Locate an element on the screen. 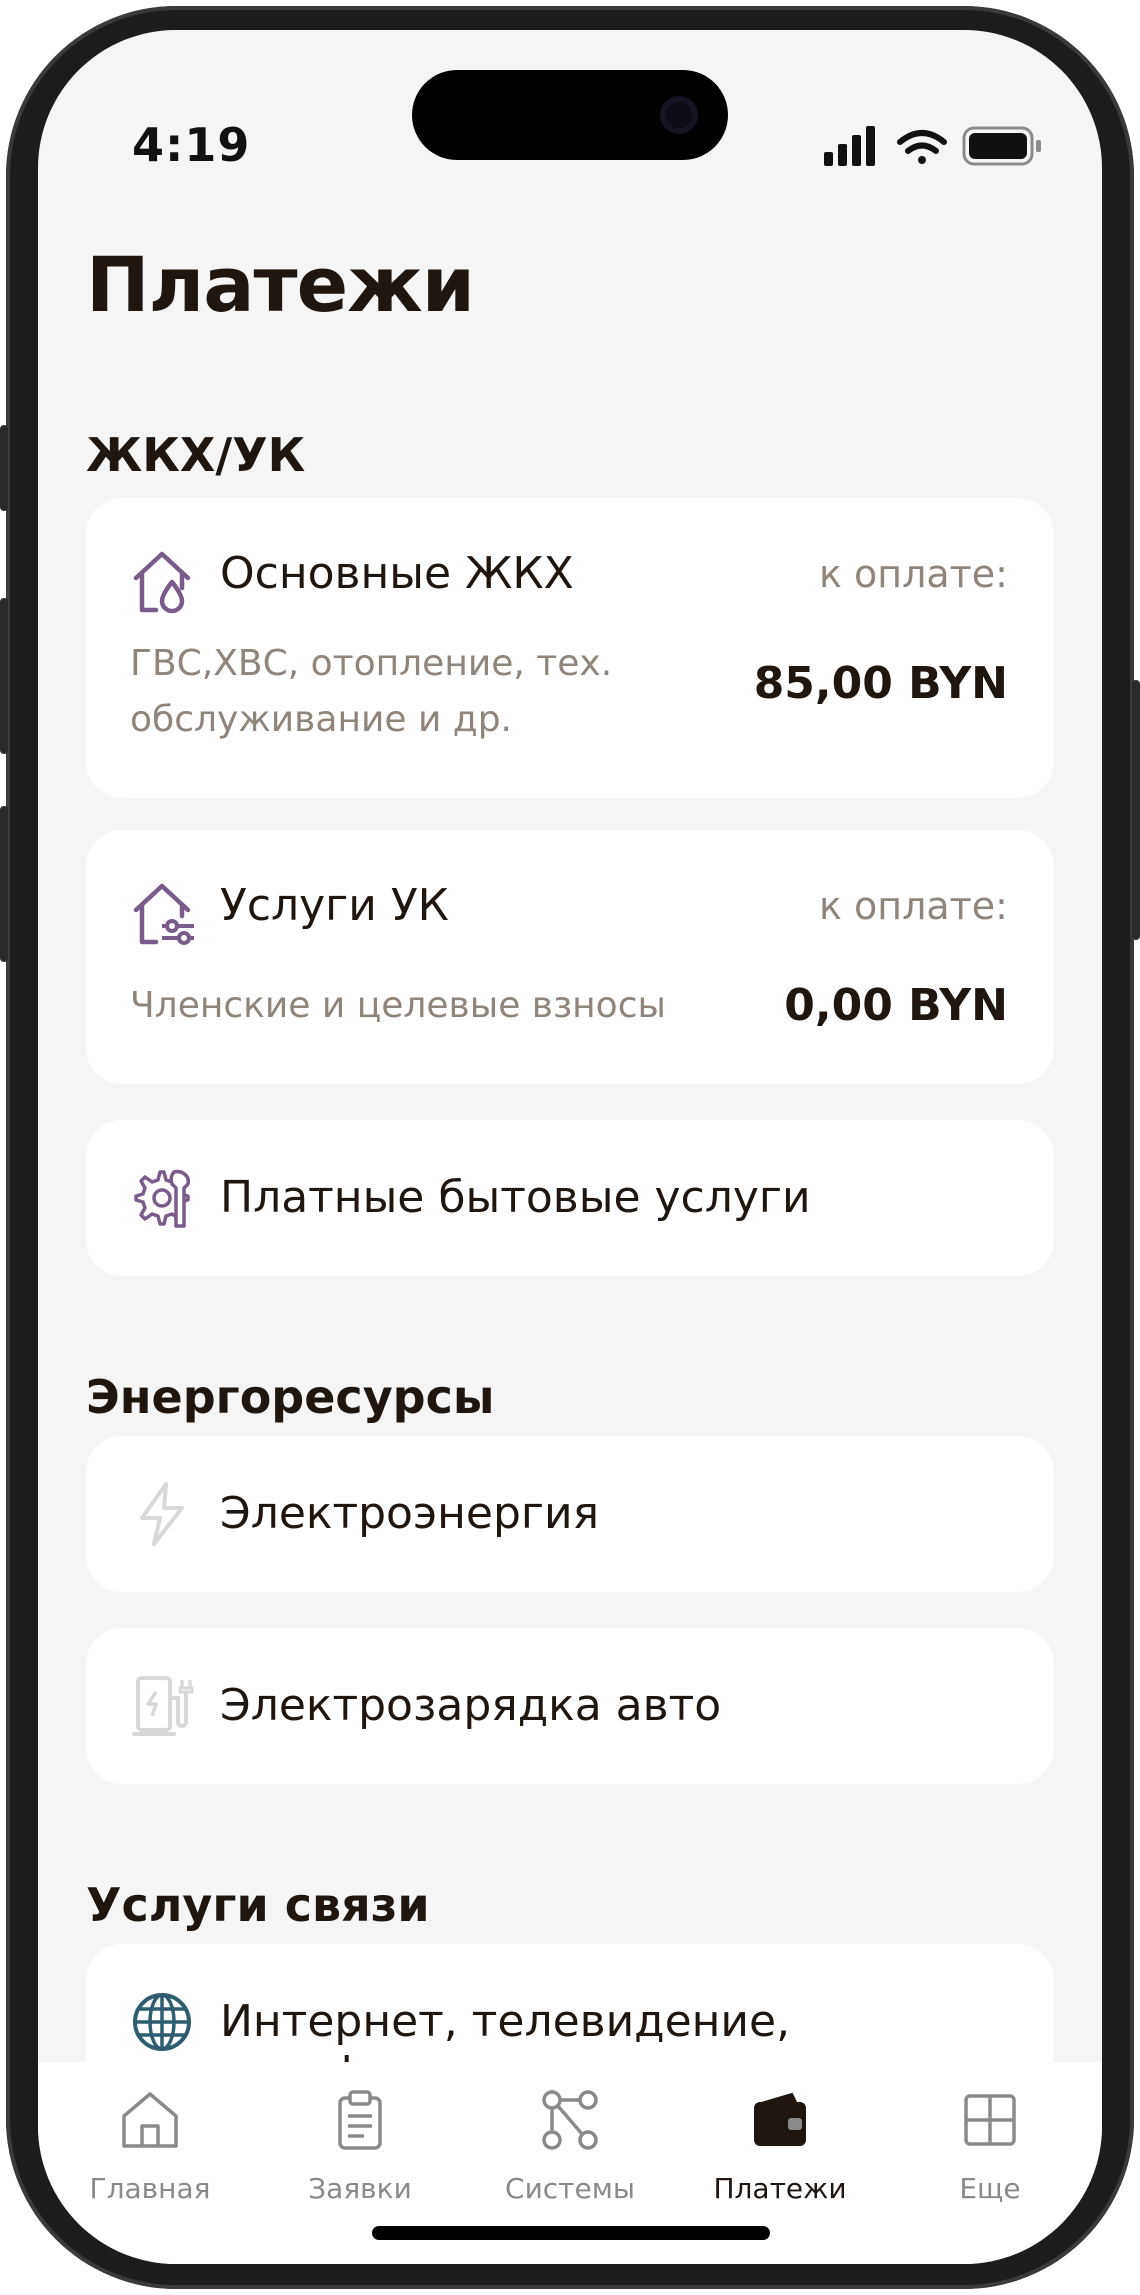 The width and height of the screenshot is (1140, 2295). volume-down-button is located at coordinates (4, 884).